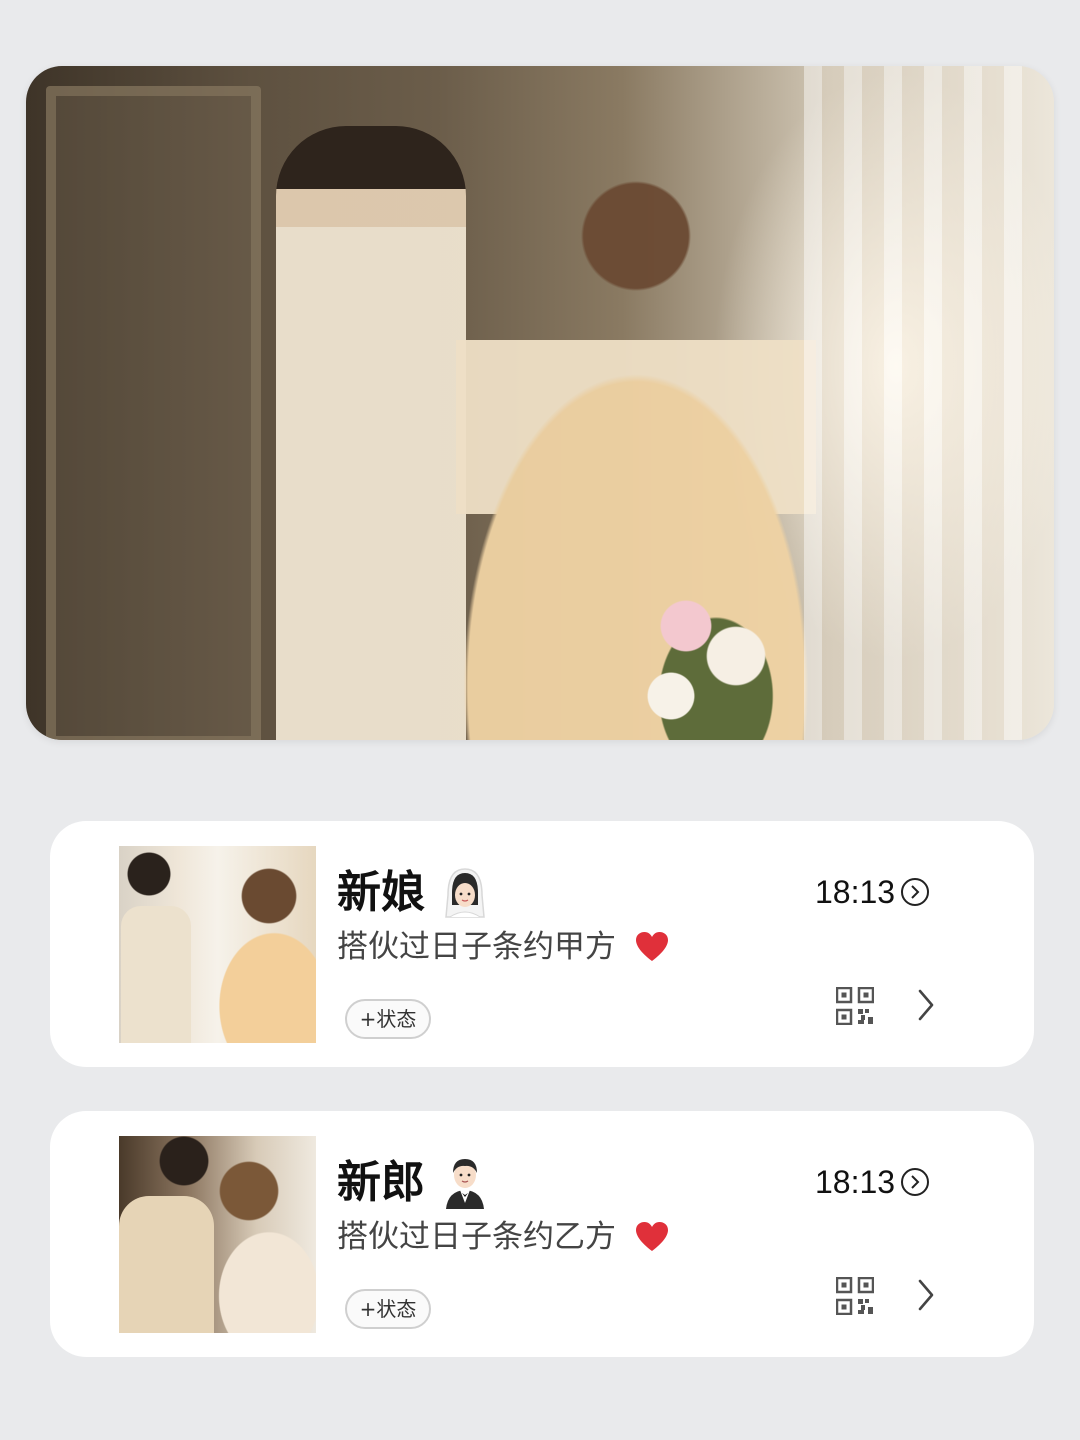  I want to click on bouquet, so click(711, 663).